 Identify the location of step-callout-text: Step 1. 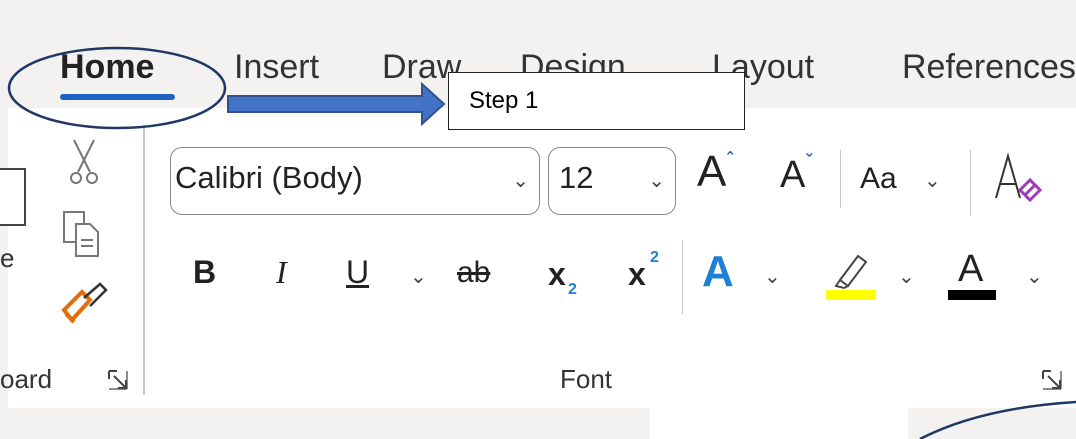
(504, 100).